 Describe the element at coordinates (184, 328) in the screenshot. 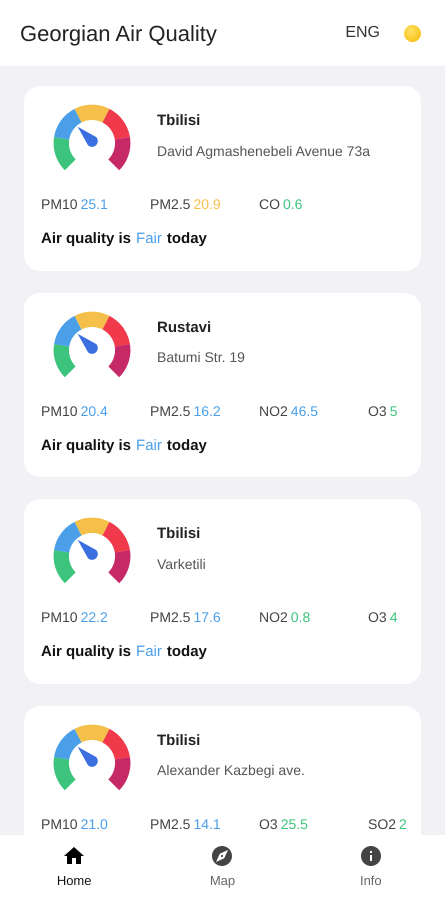

I see `city-name: Rustavi` at that location.